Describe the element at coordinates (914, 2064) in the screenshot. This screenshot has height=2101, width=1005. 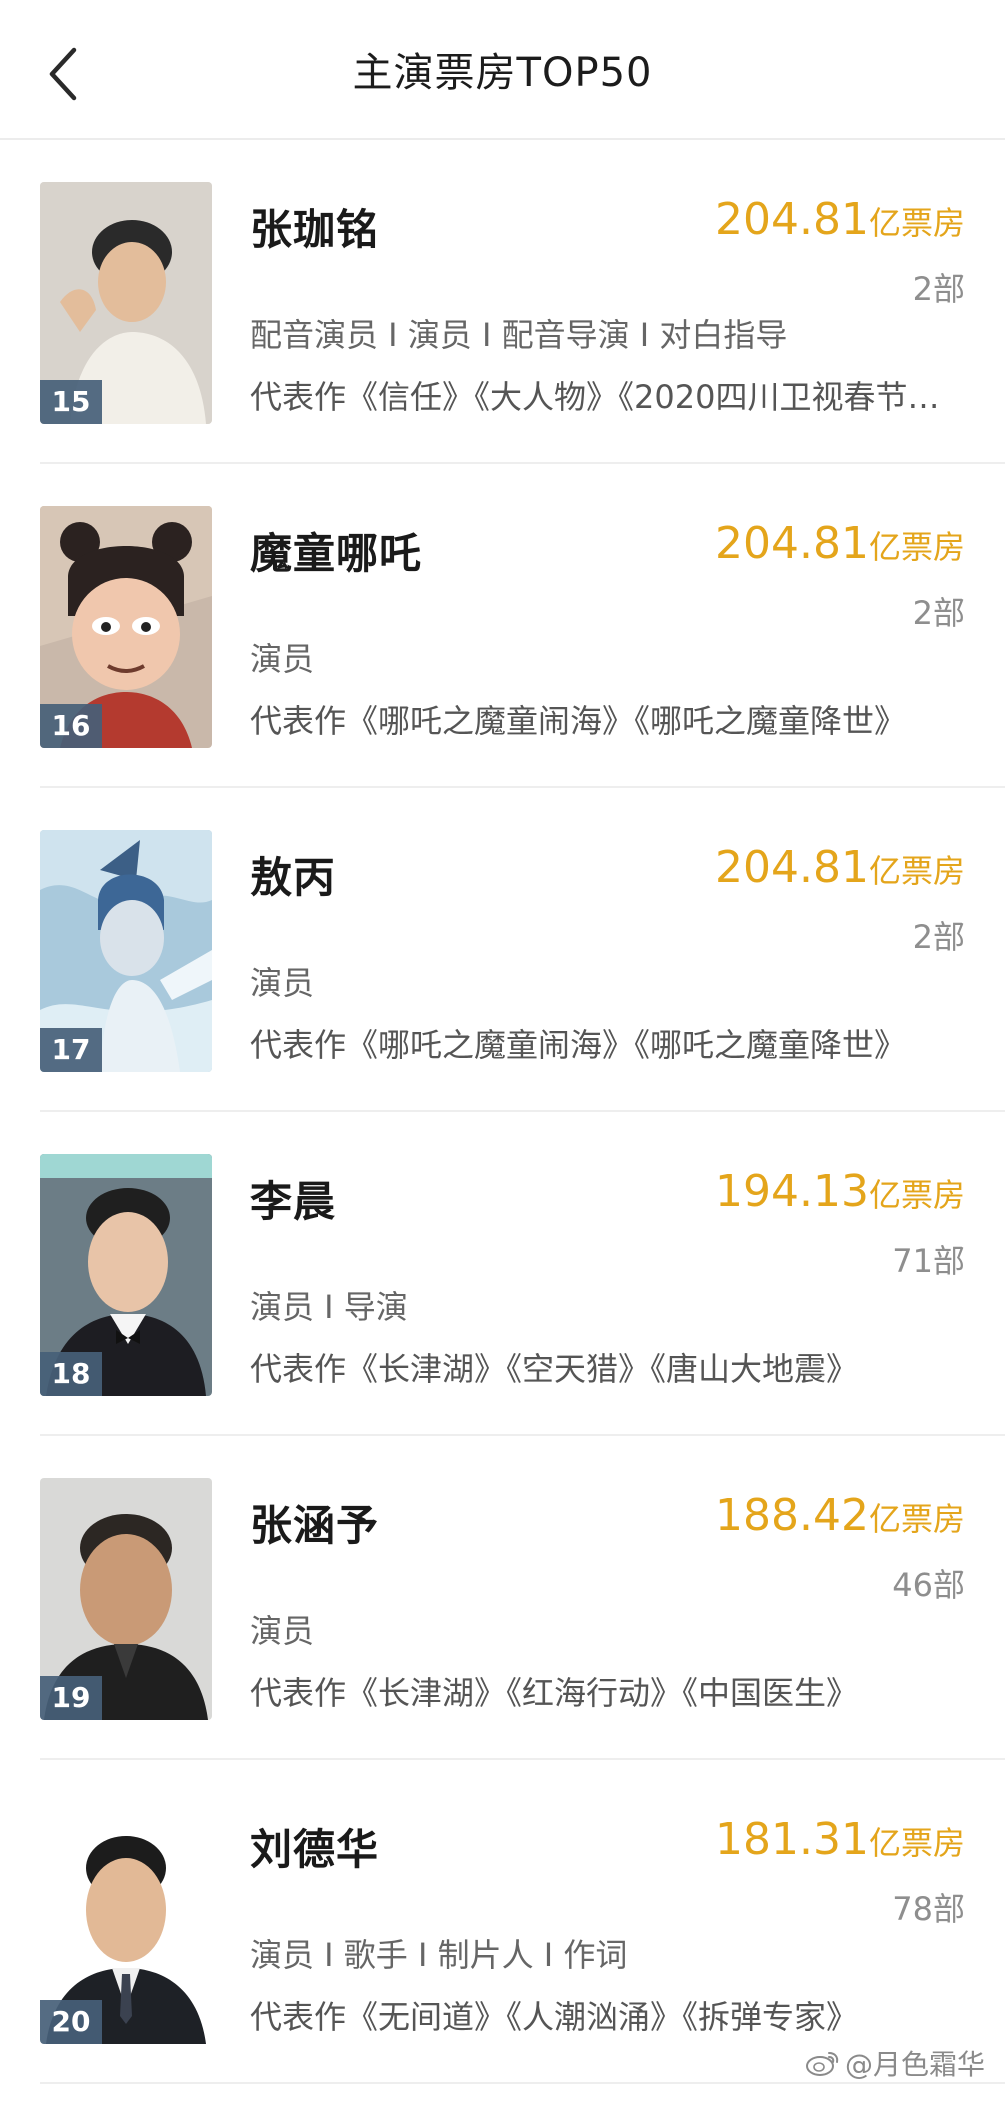
I see `watermark-text: @月色霜华` at that location.